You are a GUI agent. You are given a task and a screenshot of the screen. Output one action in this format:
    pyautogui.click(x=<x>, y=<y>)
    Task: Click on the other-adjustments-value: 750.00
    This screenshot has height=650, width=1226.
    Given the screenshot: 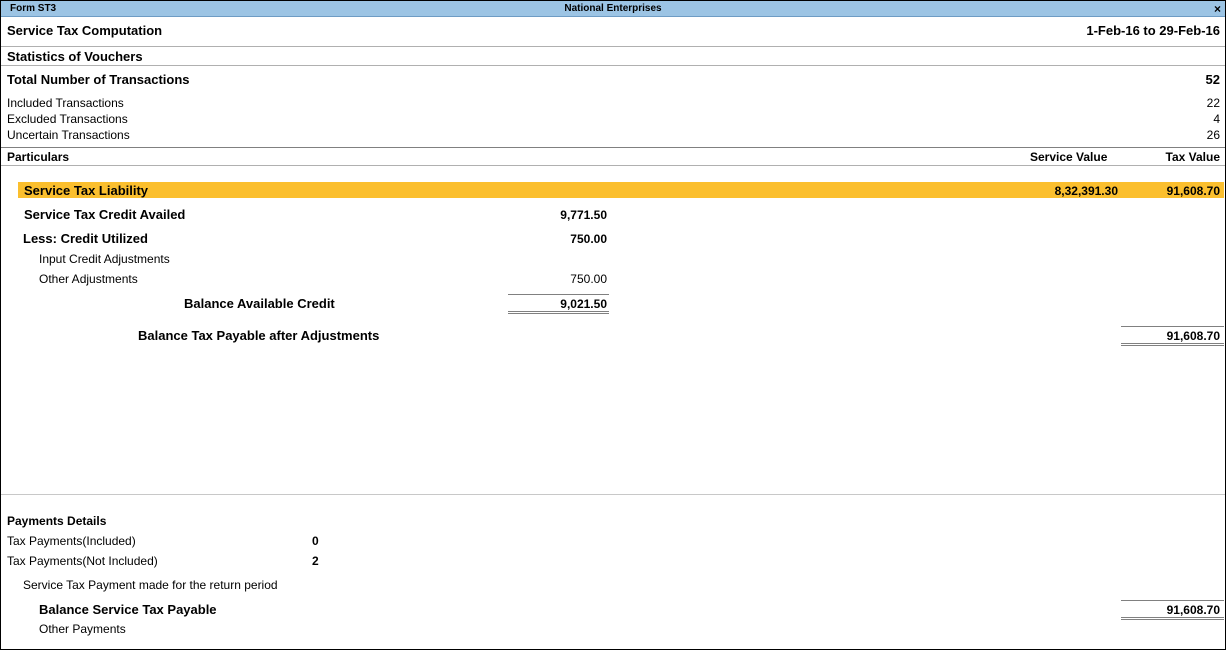 What is the action you would take?
    pyautogui.click(x=588, y=279)
    